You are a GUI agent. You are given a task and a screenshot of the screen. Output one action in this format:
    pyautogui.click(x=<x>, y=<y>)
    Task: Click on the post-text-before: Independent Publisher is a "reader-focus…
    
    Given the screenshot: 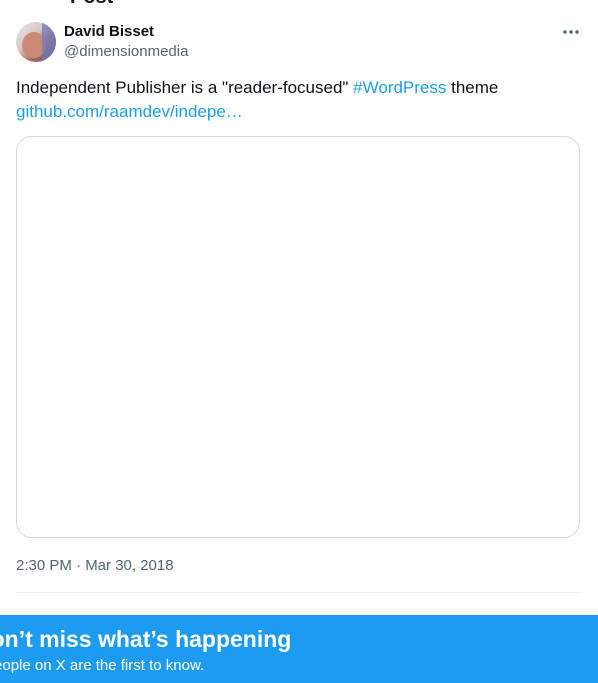 What is the action you would take?
    pyautogui.click(x=185, y=87)
    